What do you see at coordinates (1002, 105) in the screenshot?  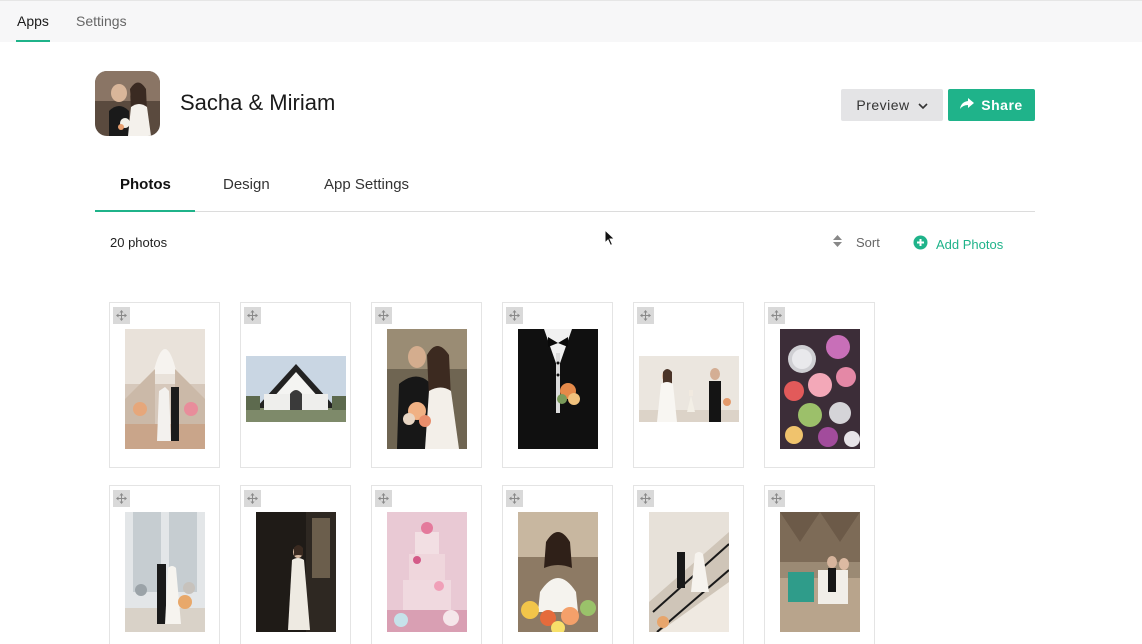 I see `share-label: Share` at bounding box center [1002, 105].